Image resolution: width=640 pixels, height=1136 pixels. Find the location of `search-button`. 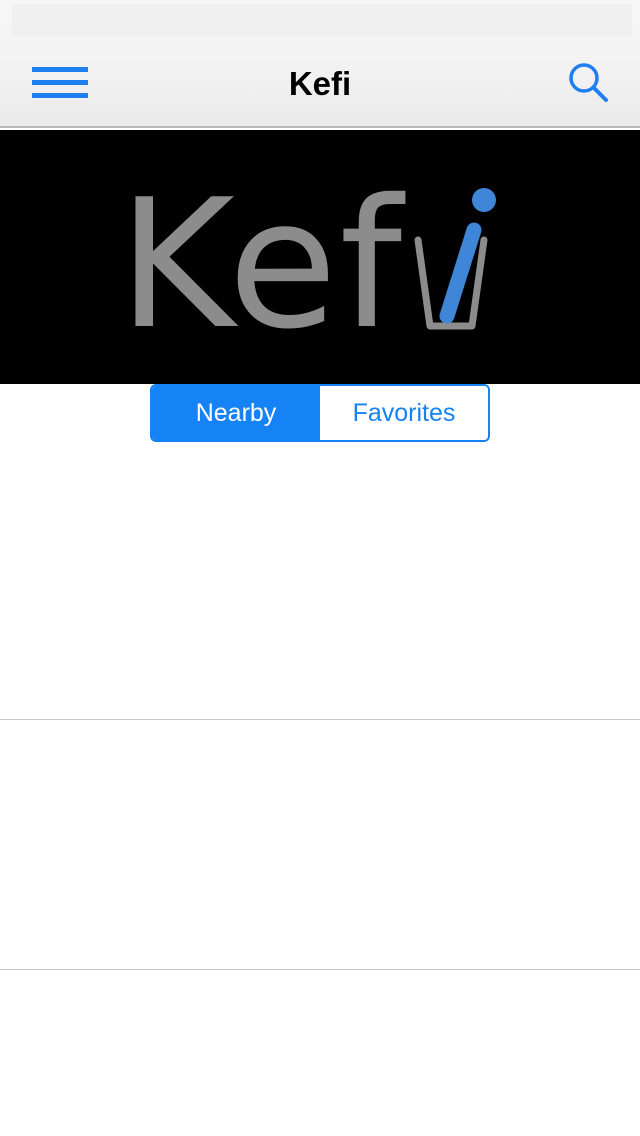

search-button is located at coordinates (589, 83).